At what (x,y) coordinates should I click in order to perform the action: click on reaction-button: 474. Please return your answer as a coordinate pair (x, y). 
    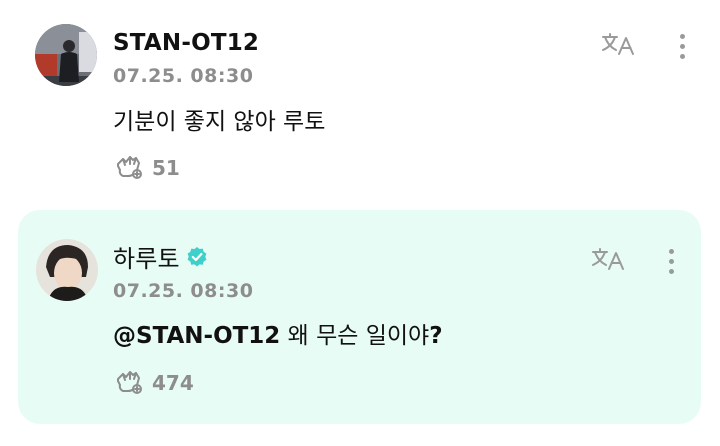
    Looking at the image, I should click on (154, 383).